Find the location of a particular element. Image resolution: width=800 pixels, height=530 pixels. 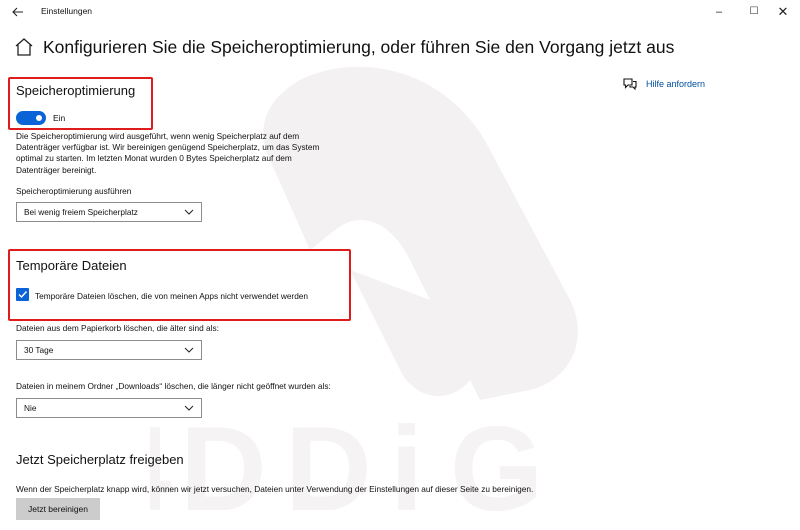

storage-sense-heading: Speicheroptimierung is located at coordinates (76, 90).